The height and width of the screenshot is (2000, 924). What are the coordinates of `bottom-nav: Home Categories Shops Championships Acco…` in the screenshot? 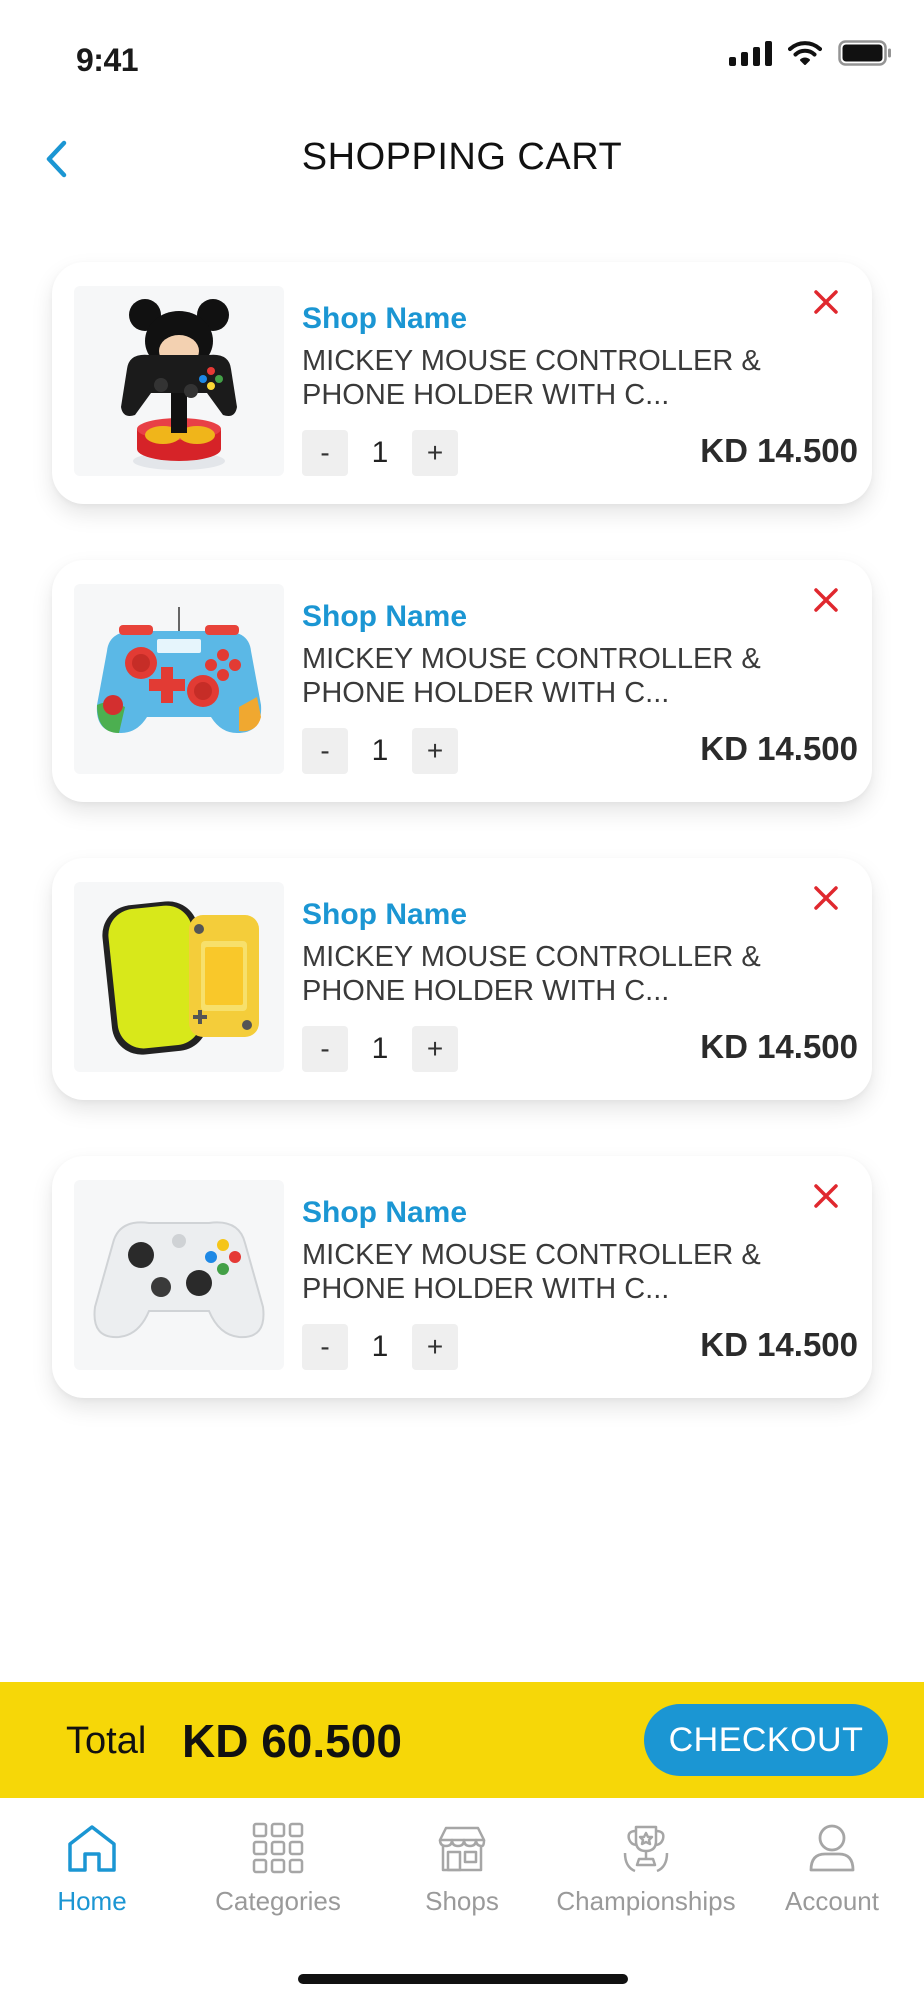 It's located at (462, 1899).